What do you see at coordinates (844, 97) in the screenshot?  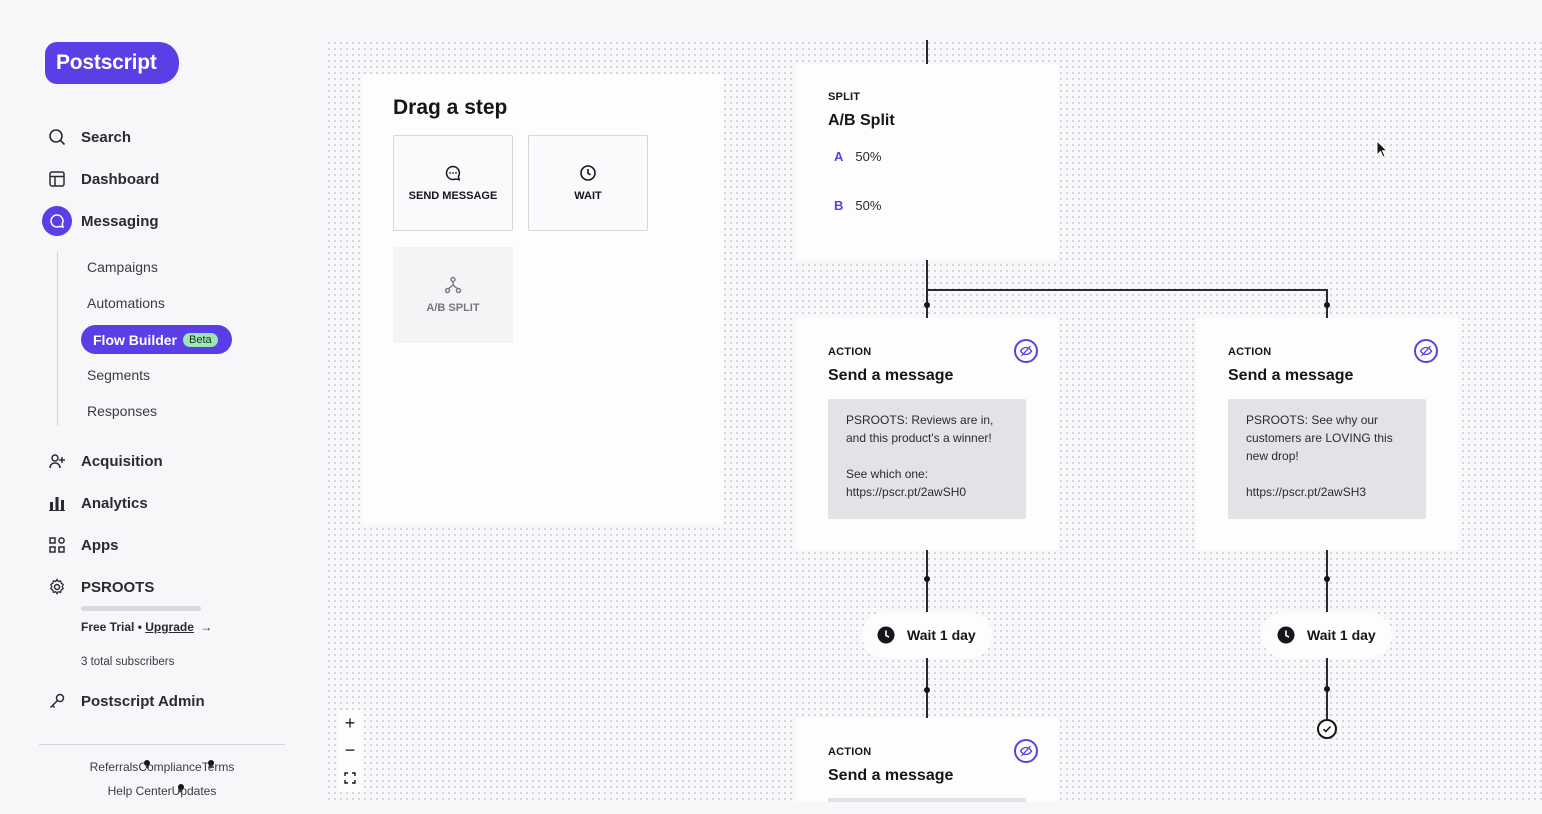 I see `split-card-type: SPLIT` at bounding box center [844, 97].